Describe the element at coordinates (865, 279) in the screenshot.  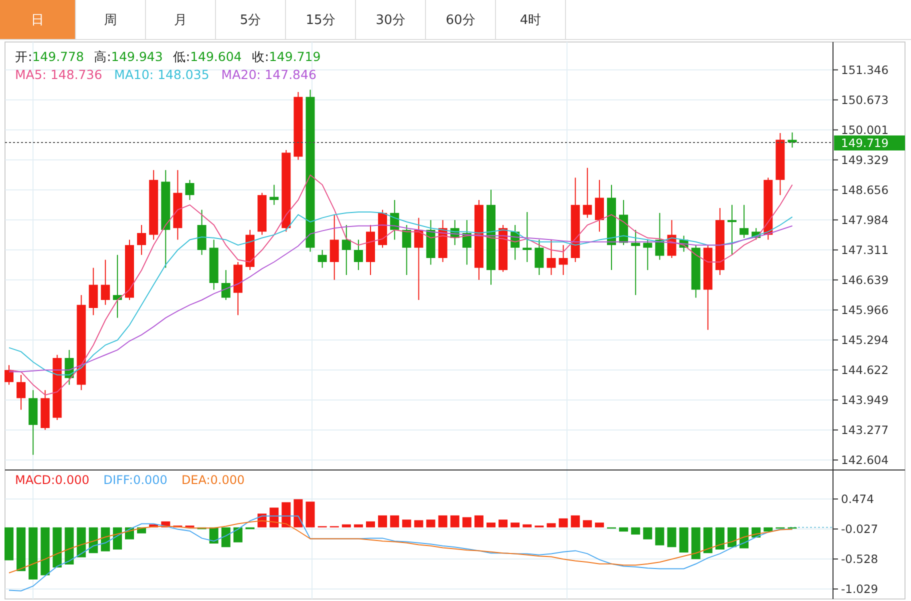
I see `axis-label: 146.639` at that location.